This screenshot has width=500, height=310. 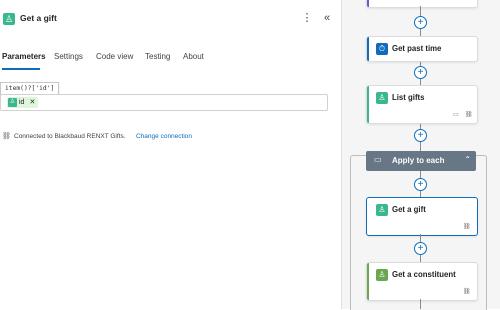 What do you see at coordinates (422, 104) in the screenshot?
I see `step-card-list-gifts: ♙ List gifts ▭ ⛓` at bounding box center [422, 104].